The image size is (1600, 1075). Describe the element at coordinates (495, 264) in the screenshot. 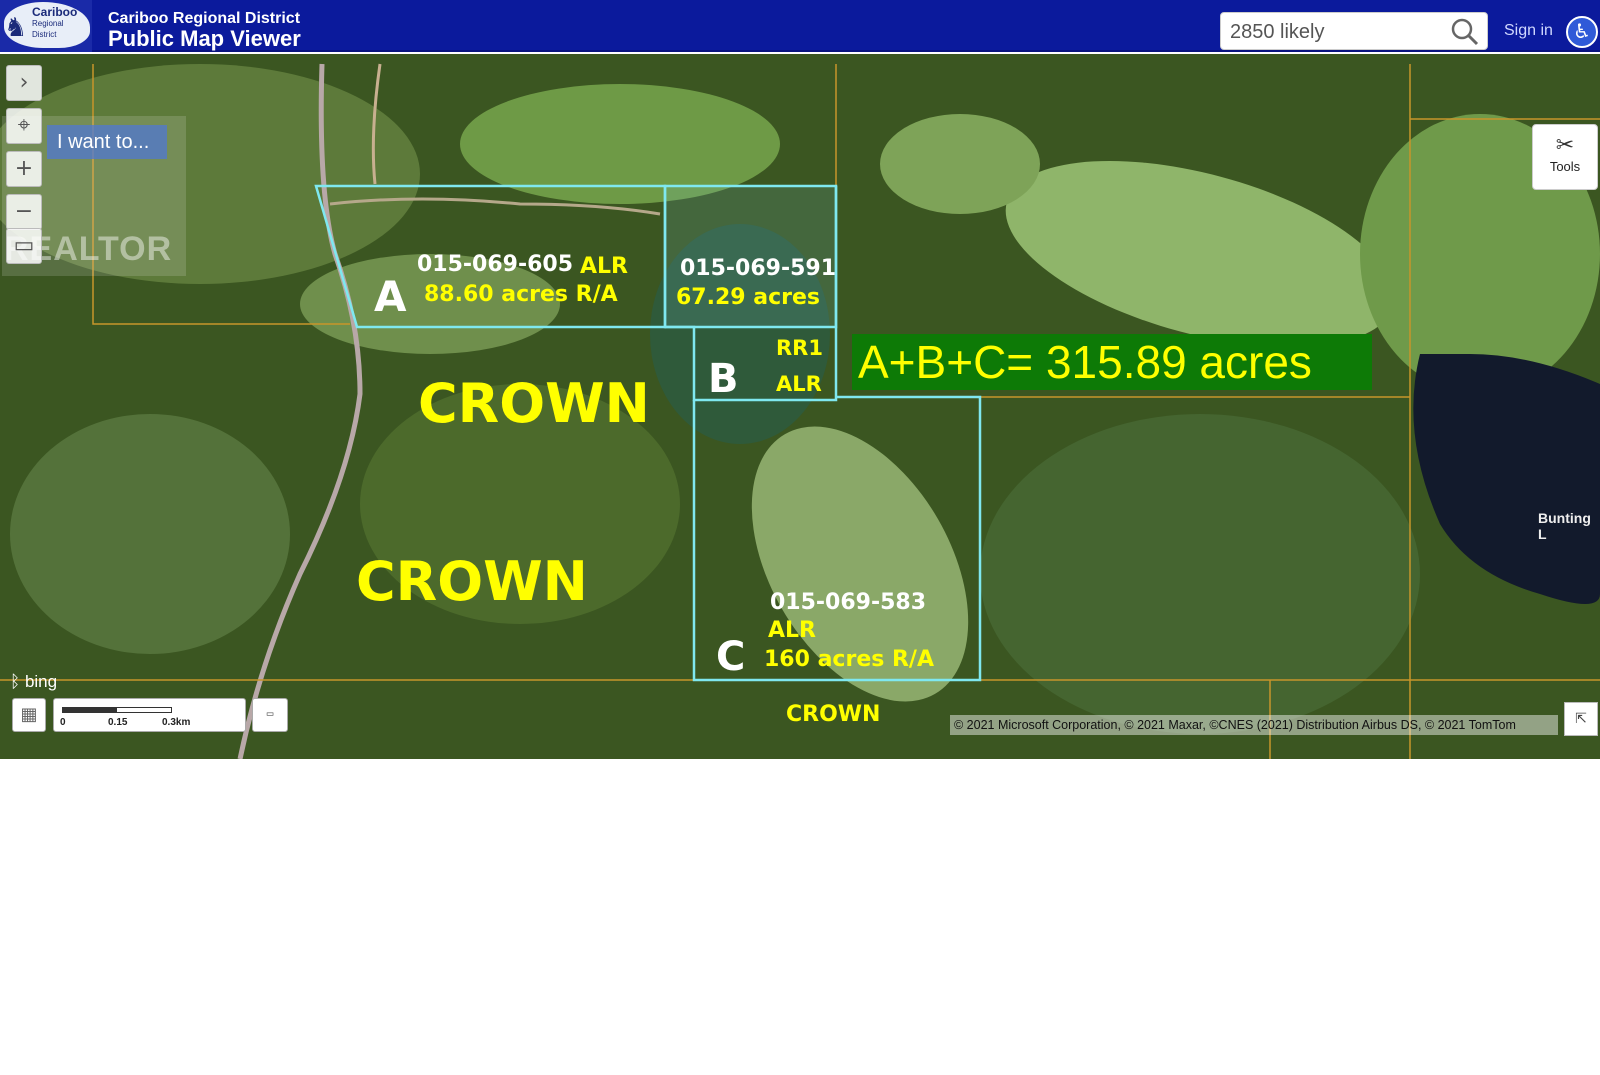

I see `parcel-a-pid: 015-069-605` at that location.